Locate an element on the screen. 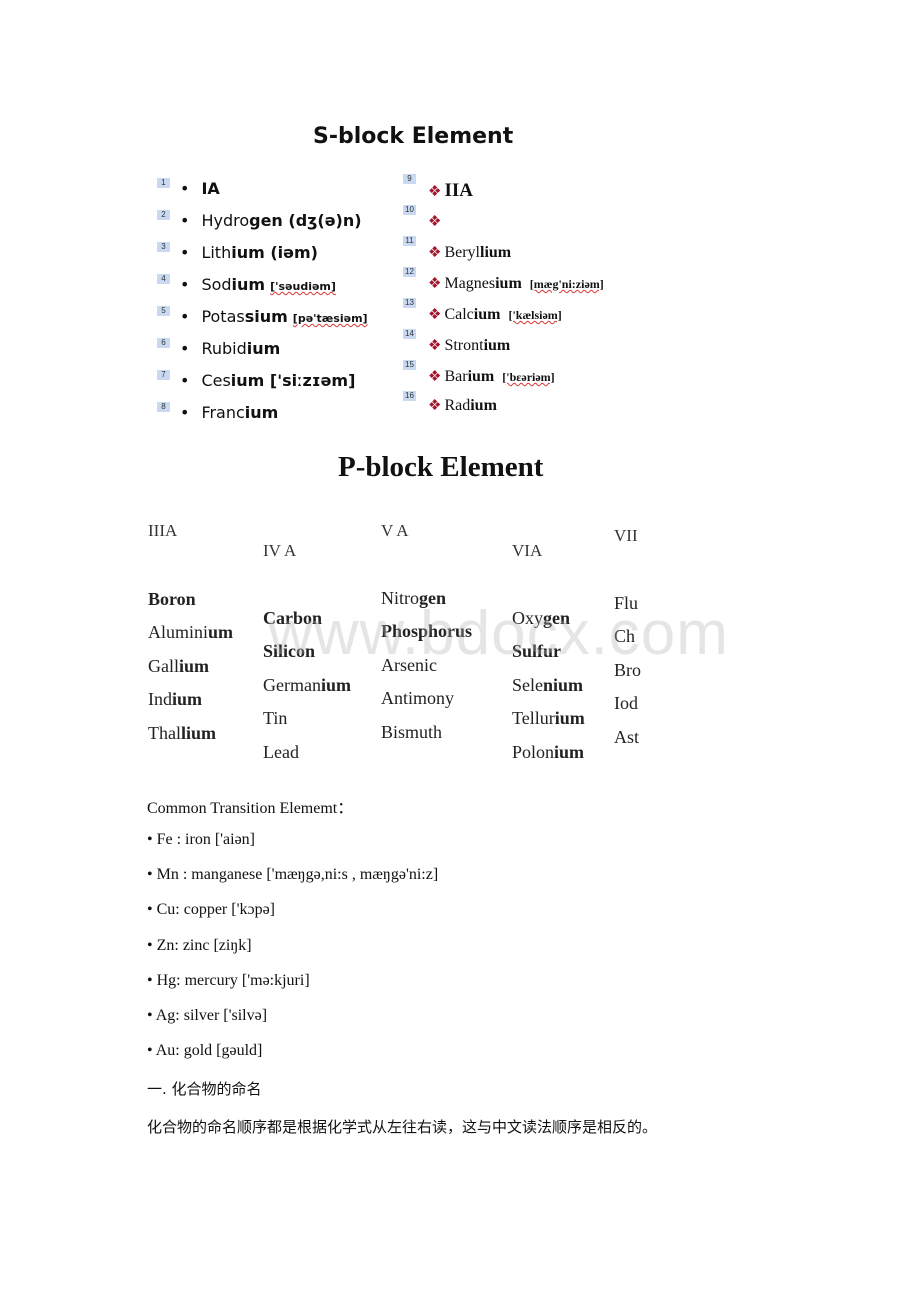  column-header: V A is located at coordinates (395, 530).